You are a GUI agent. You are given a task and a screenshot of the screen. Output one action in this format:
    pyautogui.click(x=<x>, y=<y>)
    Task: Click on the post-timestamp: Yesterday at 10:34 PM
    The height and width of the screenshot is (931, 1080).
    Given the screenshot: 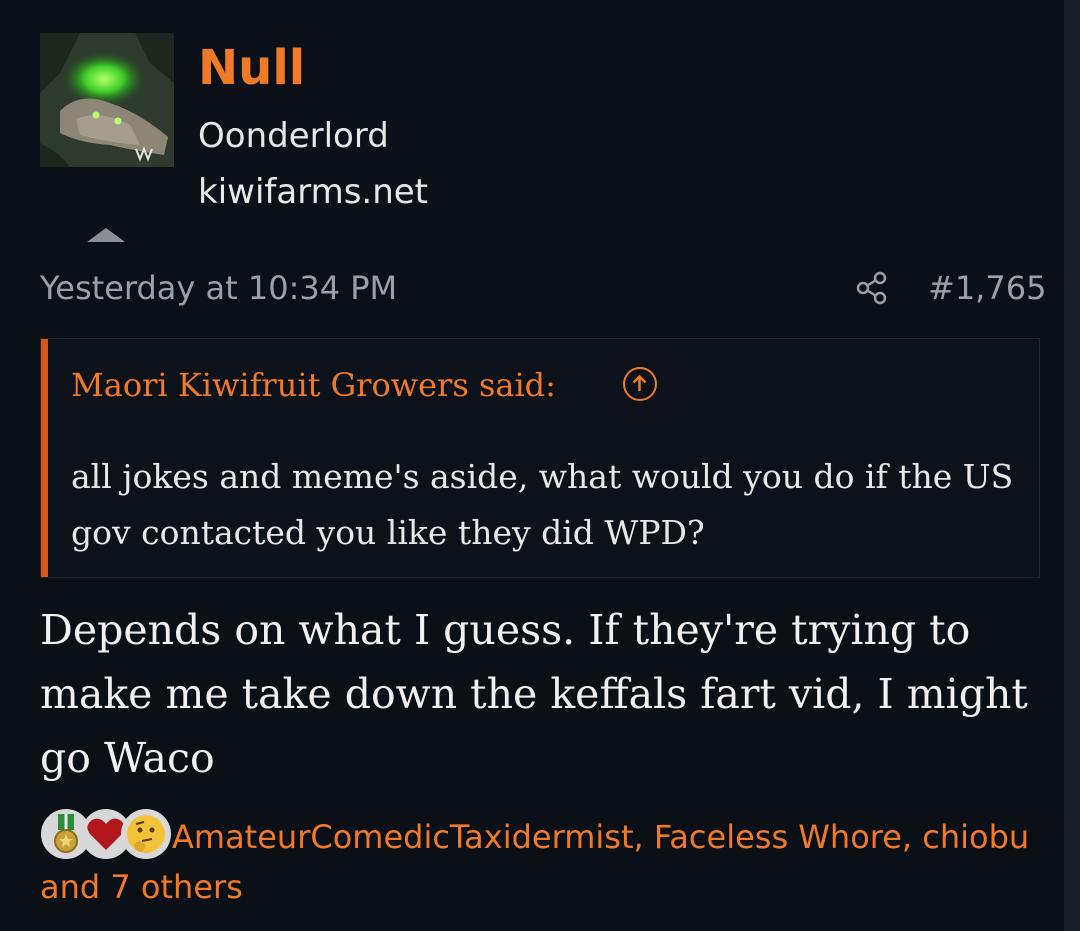 What is the action you would take?
    pyautogui.click(x=218, y=288)
    